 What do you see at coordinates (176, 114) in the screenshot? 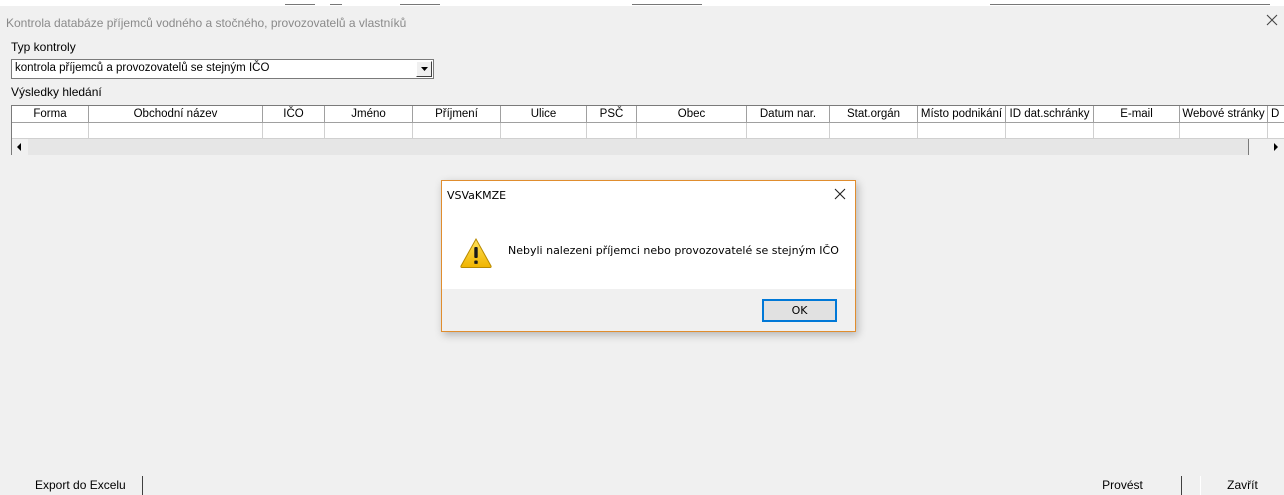
I see `column-header: Obchodní název` at bounding box center [176, 114].